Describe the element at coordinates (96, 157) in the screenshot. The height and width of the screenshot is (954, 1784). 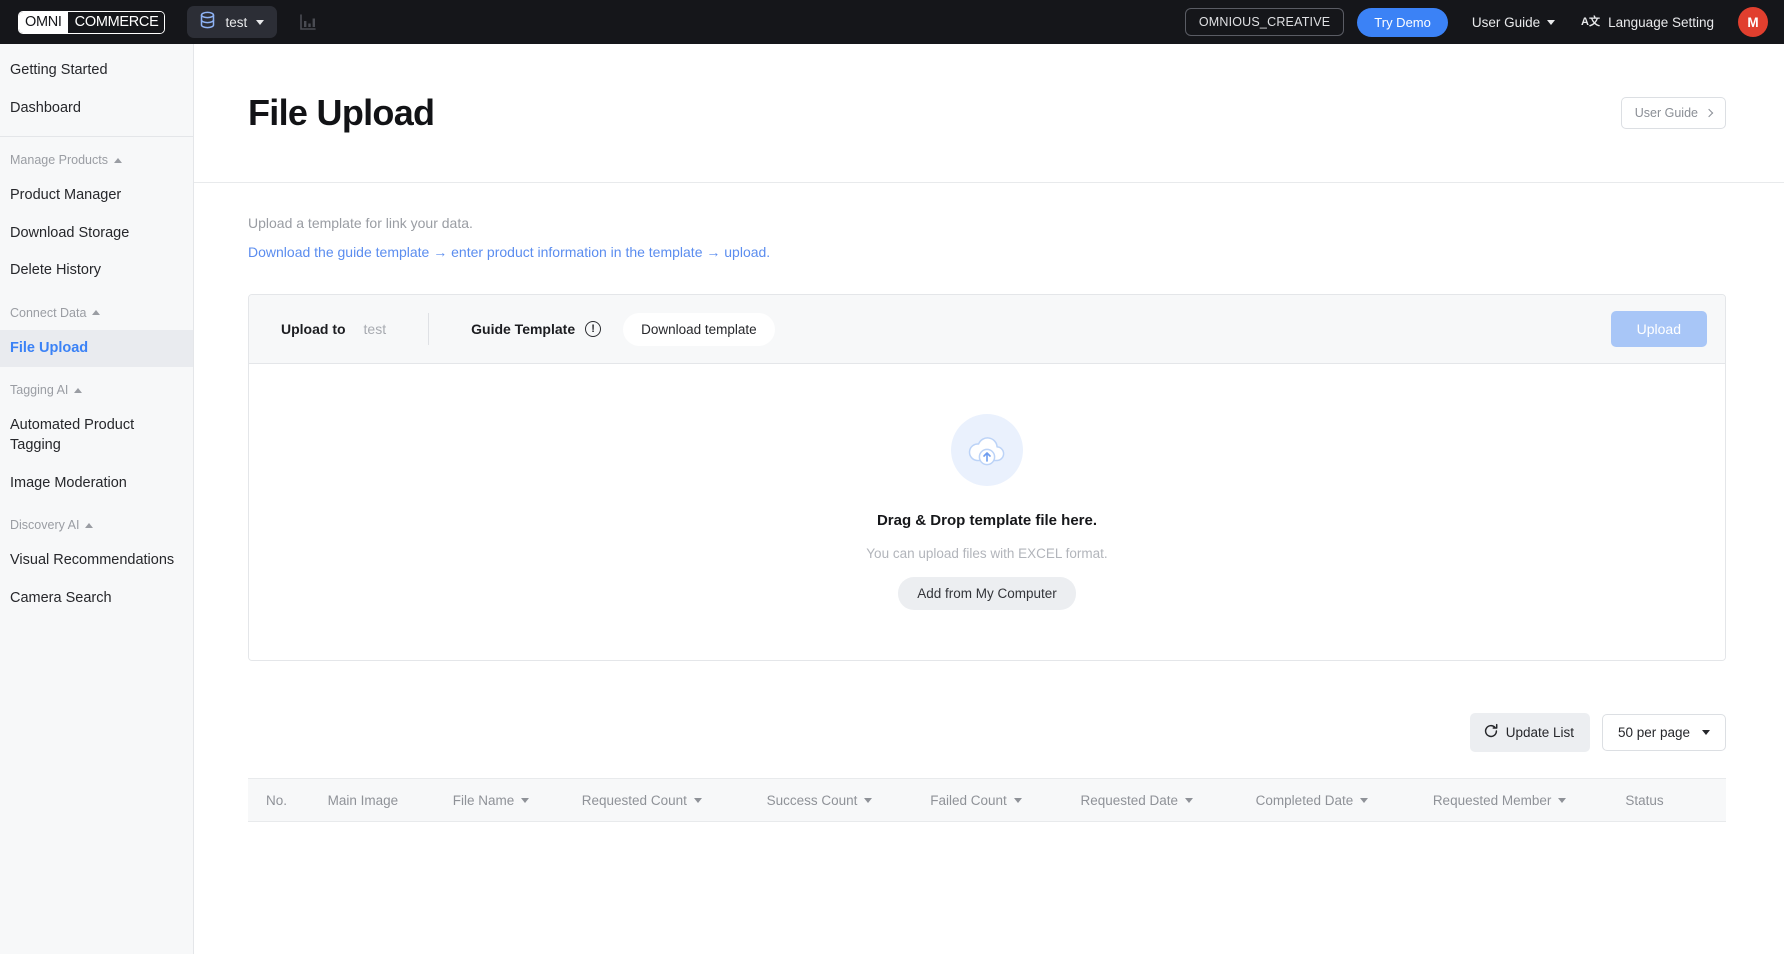
I see `sidebar-group-manage-products: Manage Products` at that location.